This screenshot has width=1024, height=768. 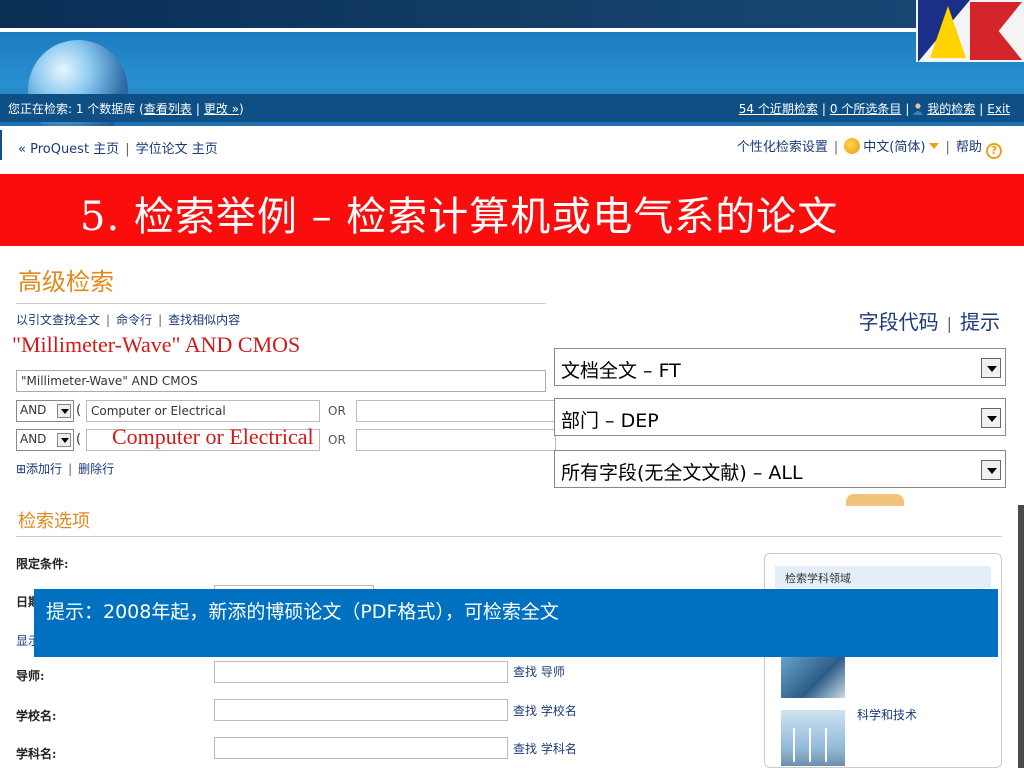 I want to click on field-option-label: 文档全文 – FT, so click(x=621, y=371).